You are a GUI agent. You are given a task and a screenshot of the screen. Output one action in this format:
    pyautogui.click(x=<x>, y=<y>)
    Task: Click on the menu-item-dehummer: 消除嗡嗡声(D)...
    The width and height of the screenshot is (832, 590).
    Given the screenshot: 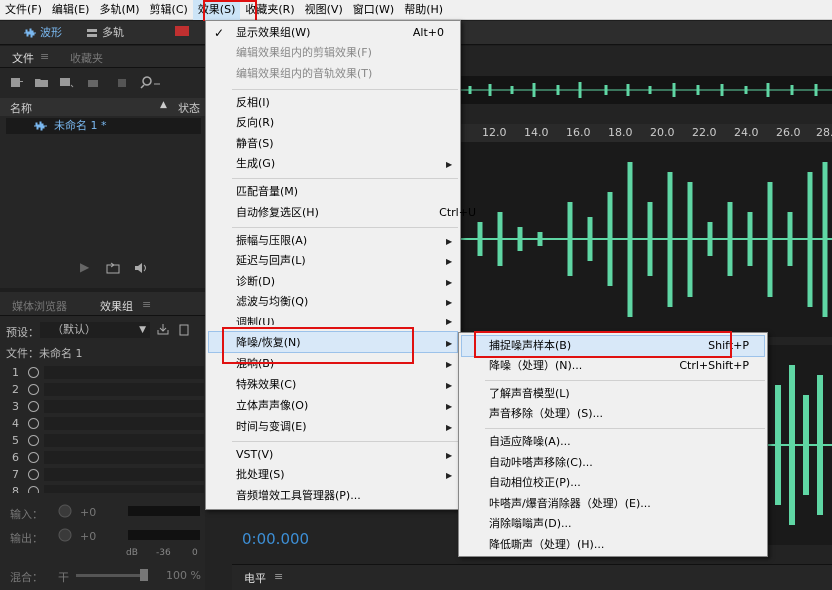 What is the action you would take?
    pyautogui.click(x=530, y=524)
    